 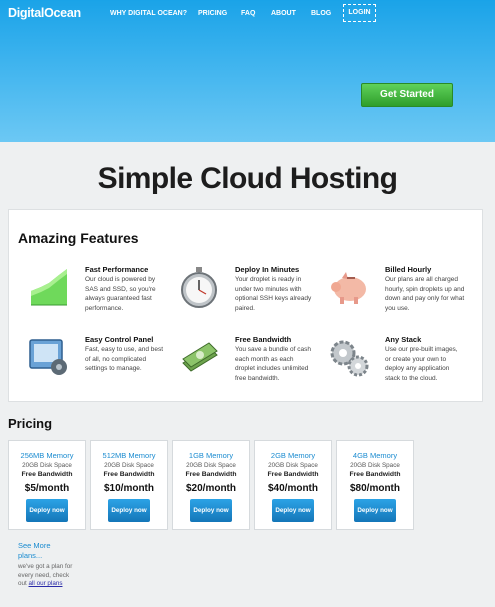 I want to click on plan-price: $20/month, so click(x=210, y=488).